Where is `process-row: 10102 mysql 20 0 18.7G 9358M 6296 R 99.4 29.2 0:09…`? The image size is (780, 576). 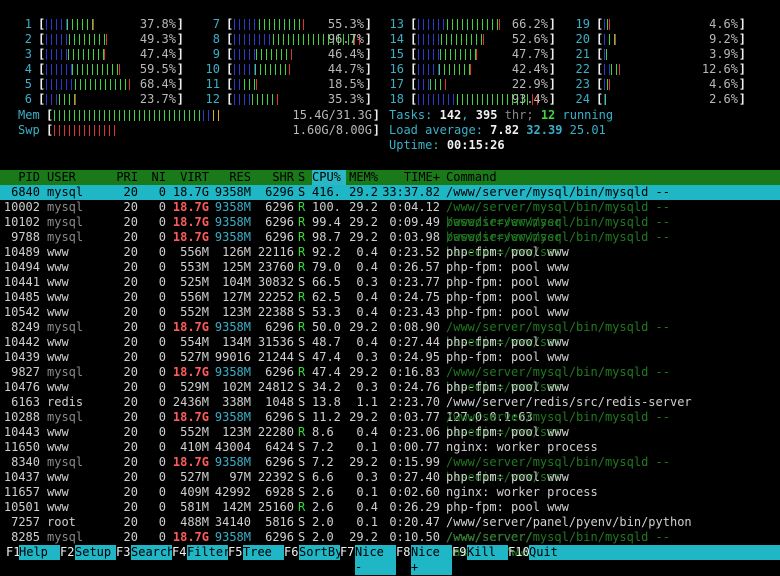
process-row: 10102 mysql 20 0 18.7G 9358M 6296 R 99.4 29.2 0:09… is located at coordinates (390, 229).